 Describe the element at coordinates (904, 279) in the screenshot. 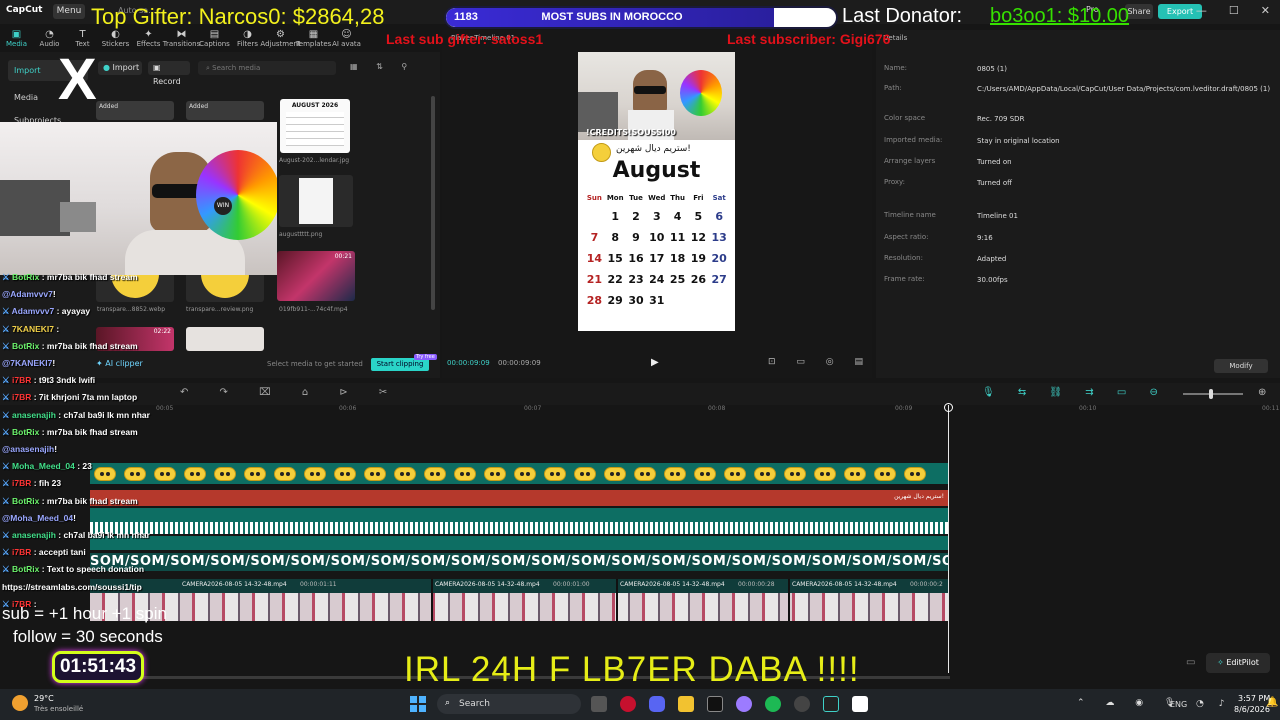

I see `detail-label: Frame rate:` at that location.